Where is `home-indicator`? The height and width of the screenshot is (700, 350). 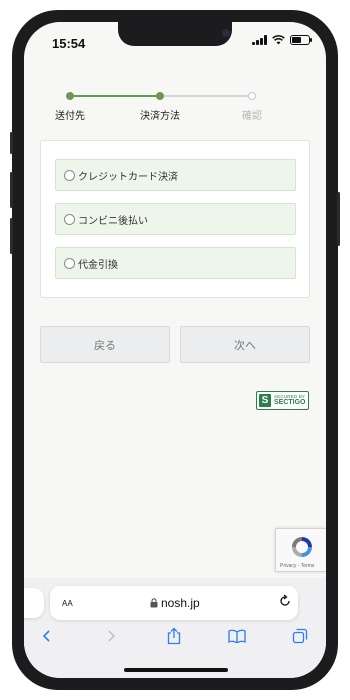 home-indicator is located at coordinates (176, 670).